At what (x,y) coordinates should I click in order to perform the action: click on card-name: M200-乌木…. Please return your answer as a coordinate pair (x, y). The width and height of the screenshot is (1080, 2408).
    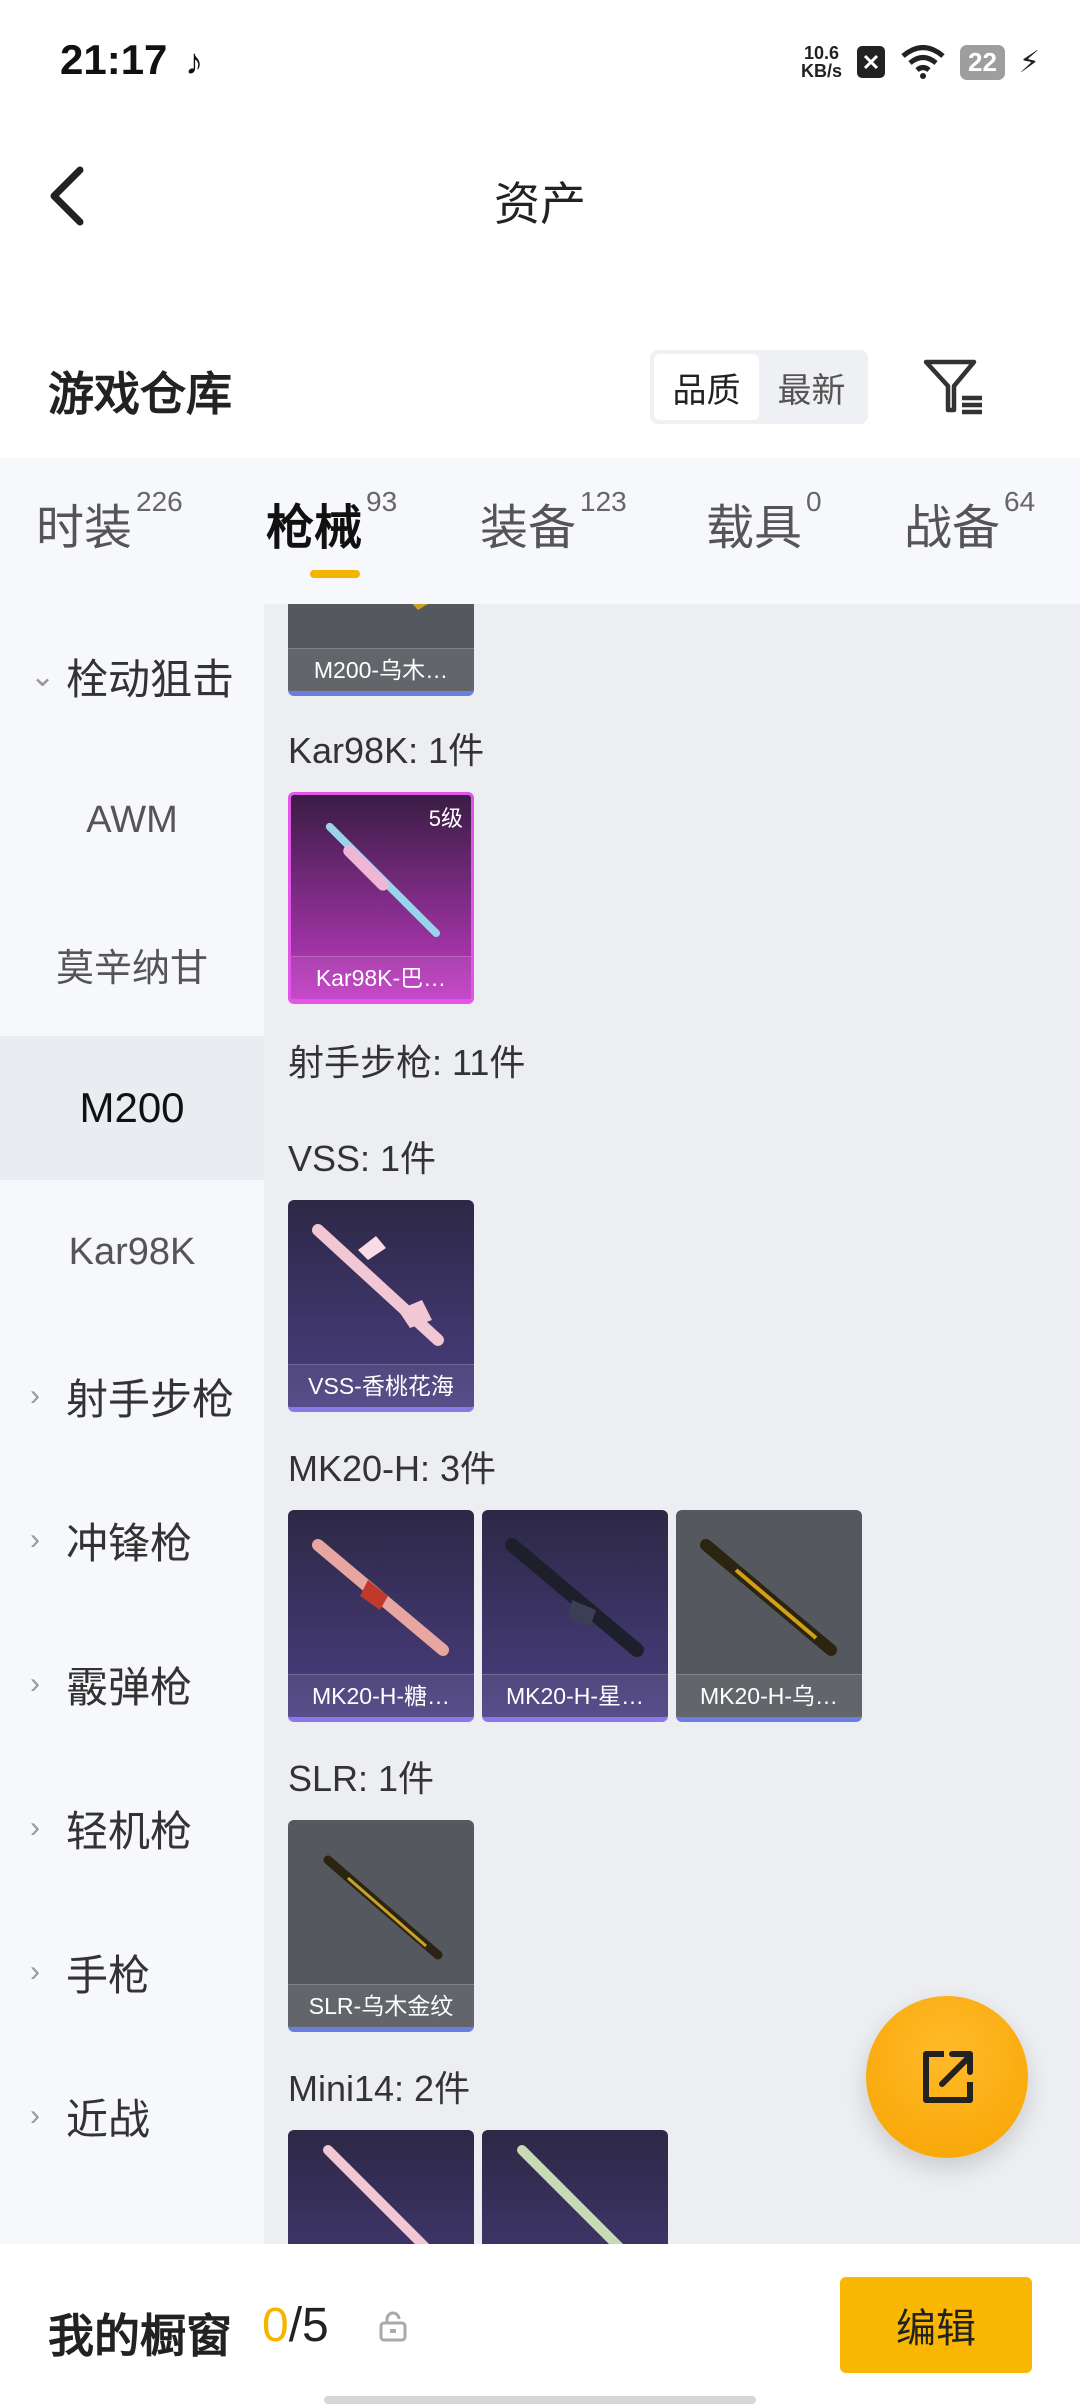
    Looking at the image, I should click on (381, 669).